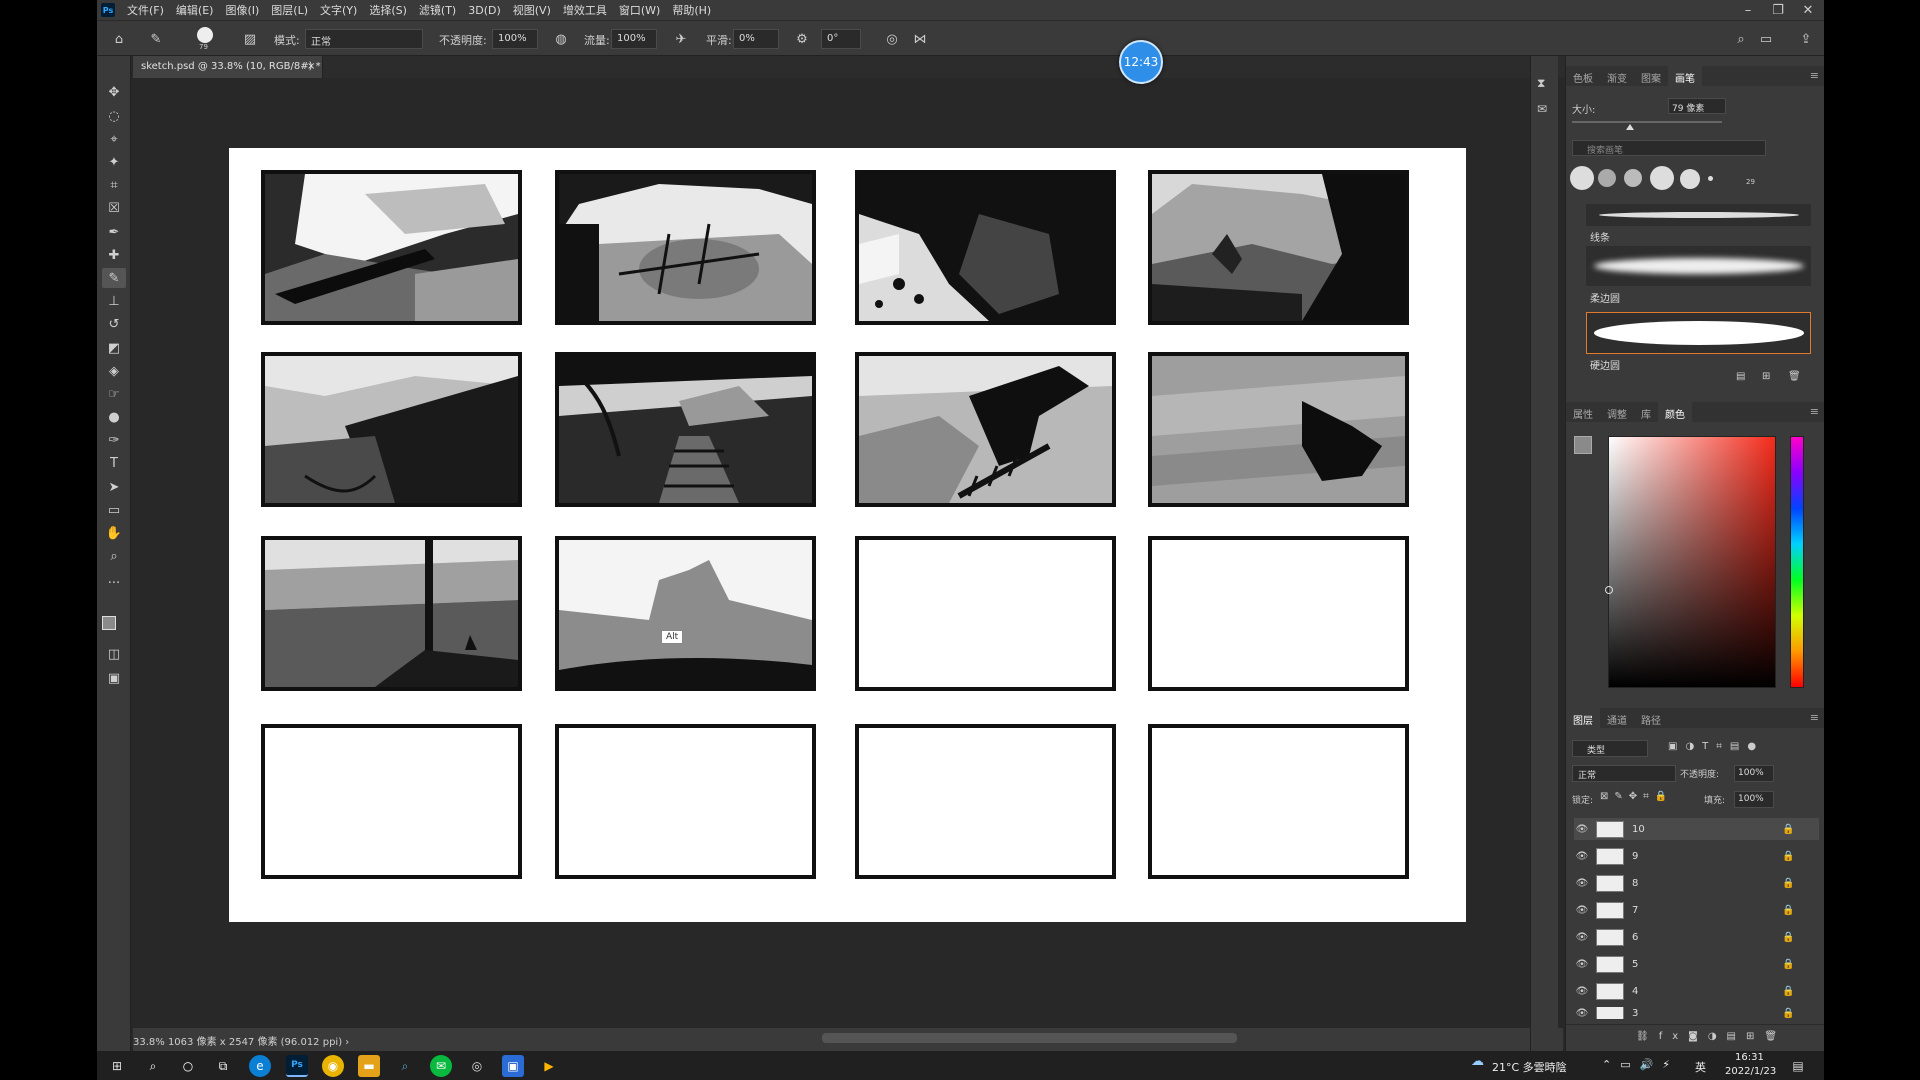 The width and height of the screenshot is (1920, 1080). What do you see at coordinates (920, 39) in the screenshot?
I see `symmetry-icon: ⋈` at bounding box center [920, 39].